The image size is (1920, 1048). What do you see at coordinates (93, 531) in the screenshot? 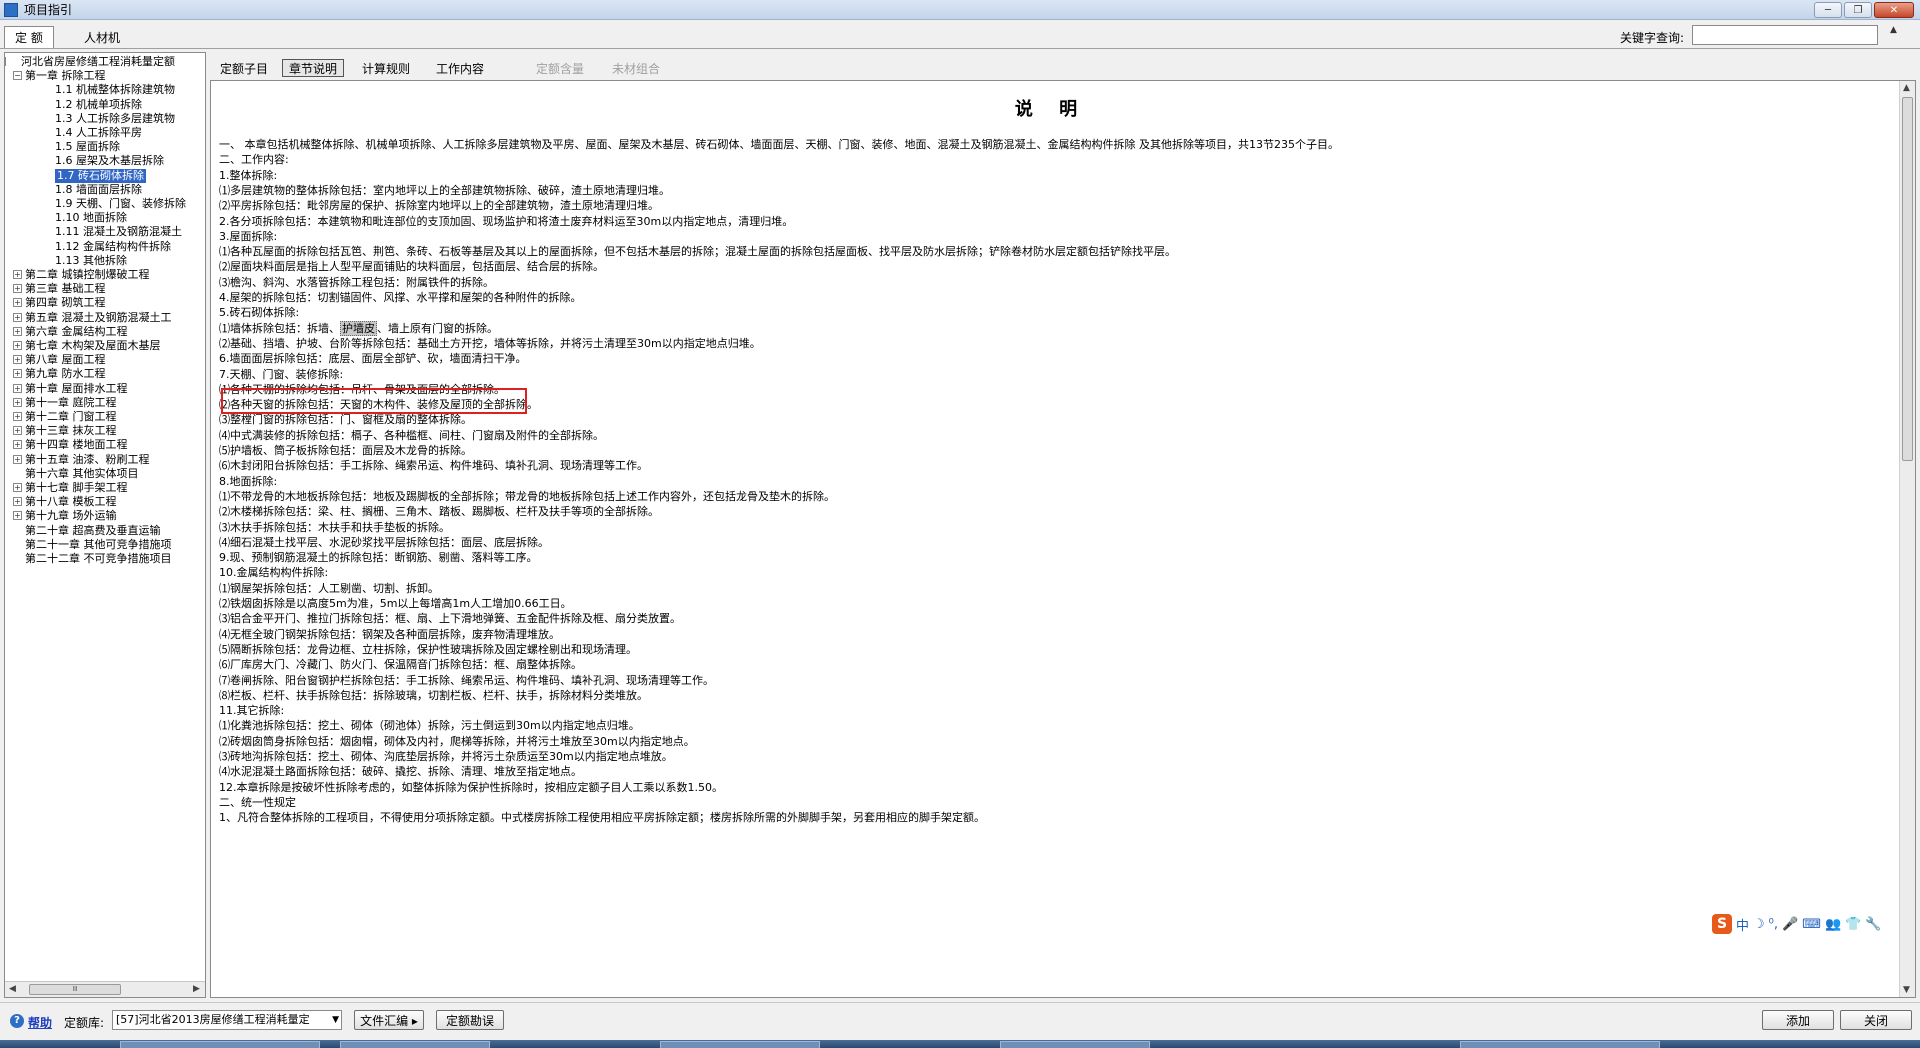
I see `tree-node: 第二十章 超高费及垂直运输` at bounding box center [93, 531].